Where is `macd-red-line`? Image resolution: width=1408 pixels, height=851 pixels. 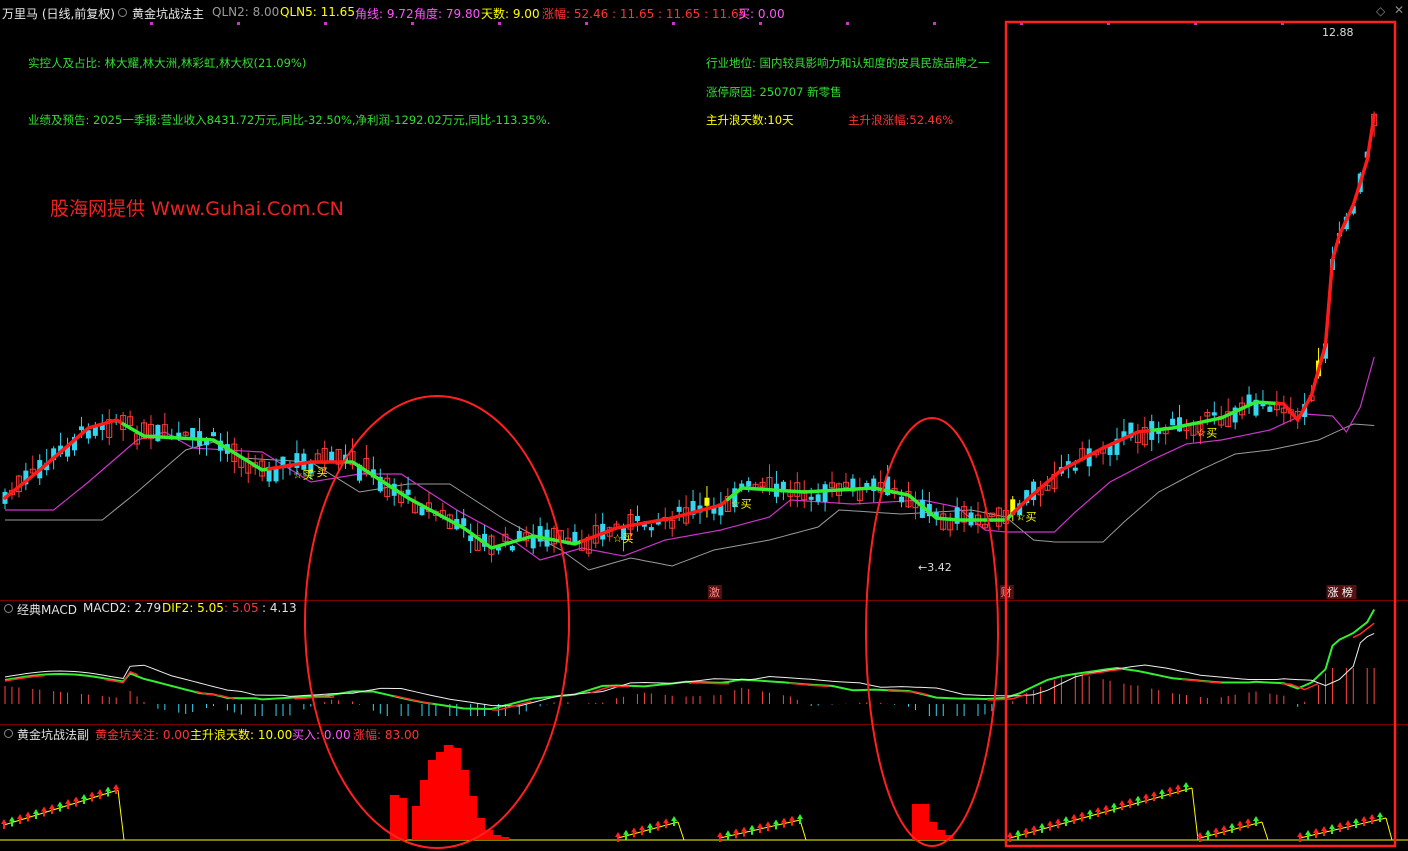 macd-red-line is located at coordinates (689, 666).